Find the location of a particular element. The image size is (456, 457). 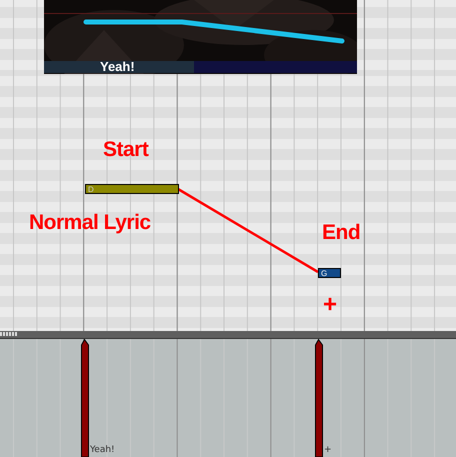

marker-label: + is located at coordinates (328, 450).